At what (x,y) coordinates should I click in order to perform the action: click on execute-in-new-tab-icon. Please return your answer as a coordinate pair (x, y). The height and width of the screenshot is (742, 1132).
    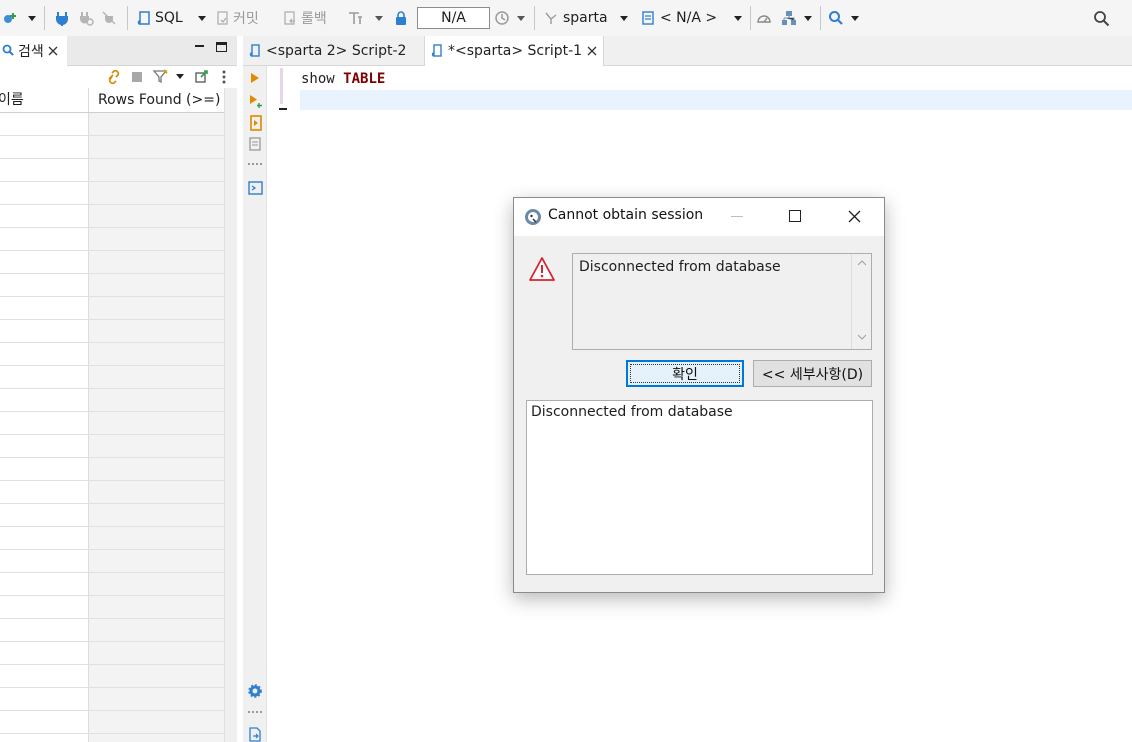
    Looking at the image, I should click on (256, 101).